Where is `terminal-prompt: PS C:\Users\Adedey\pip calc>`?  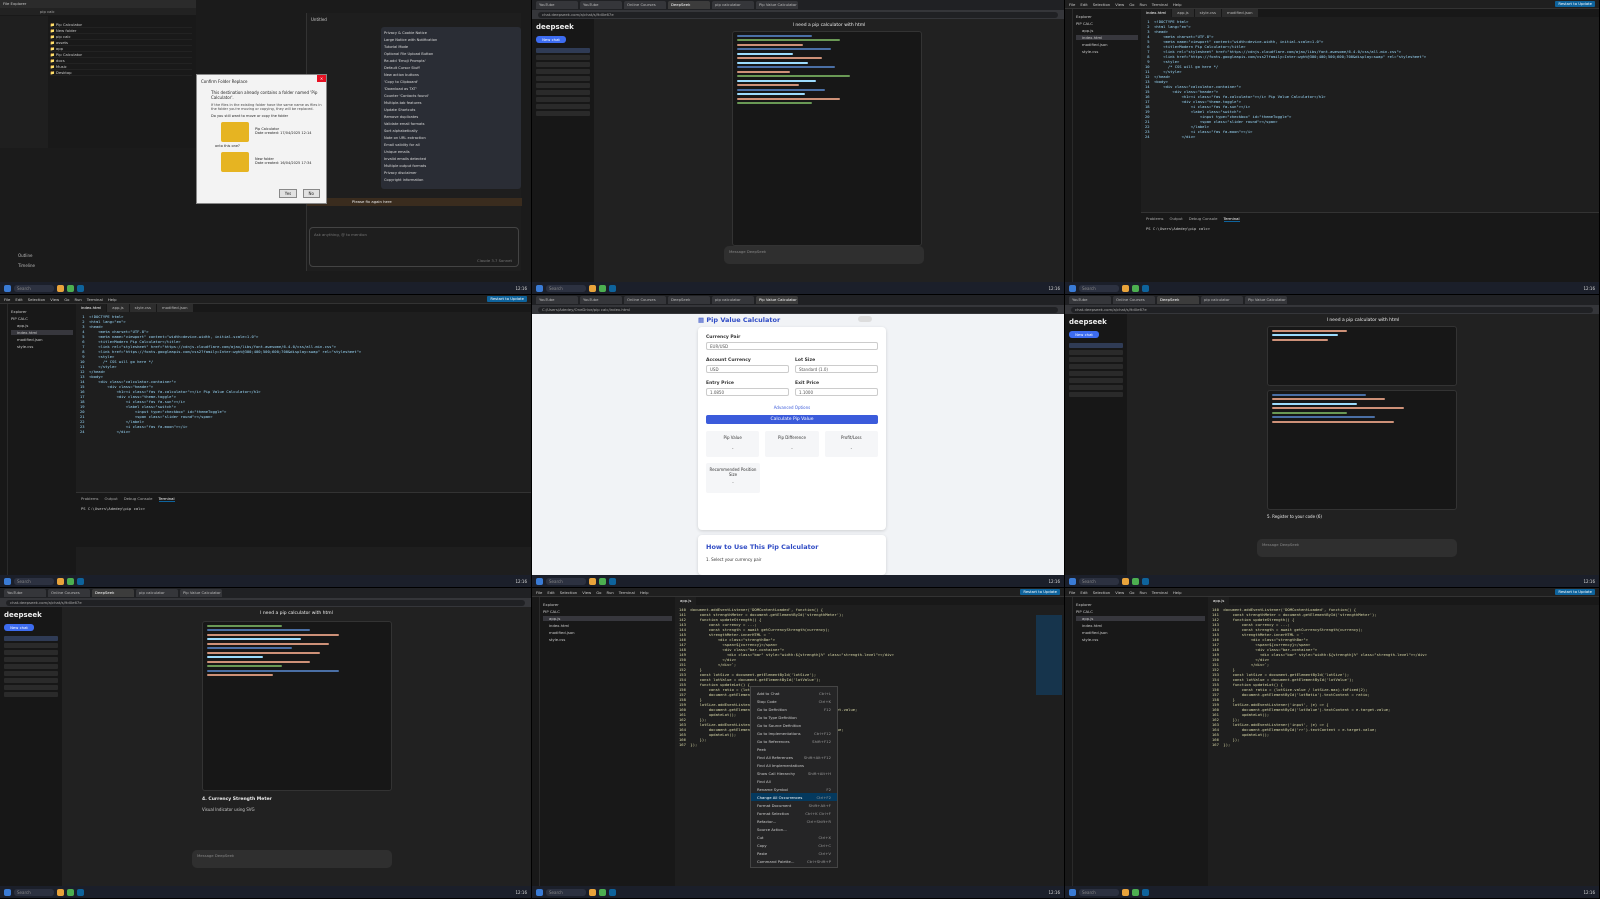 terminal-prompt: PS C:\Users\Adedey\pip calc> is located at coordinates (1370, 228).